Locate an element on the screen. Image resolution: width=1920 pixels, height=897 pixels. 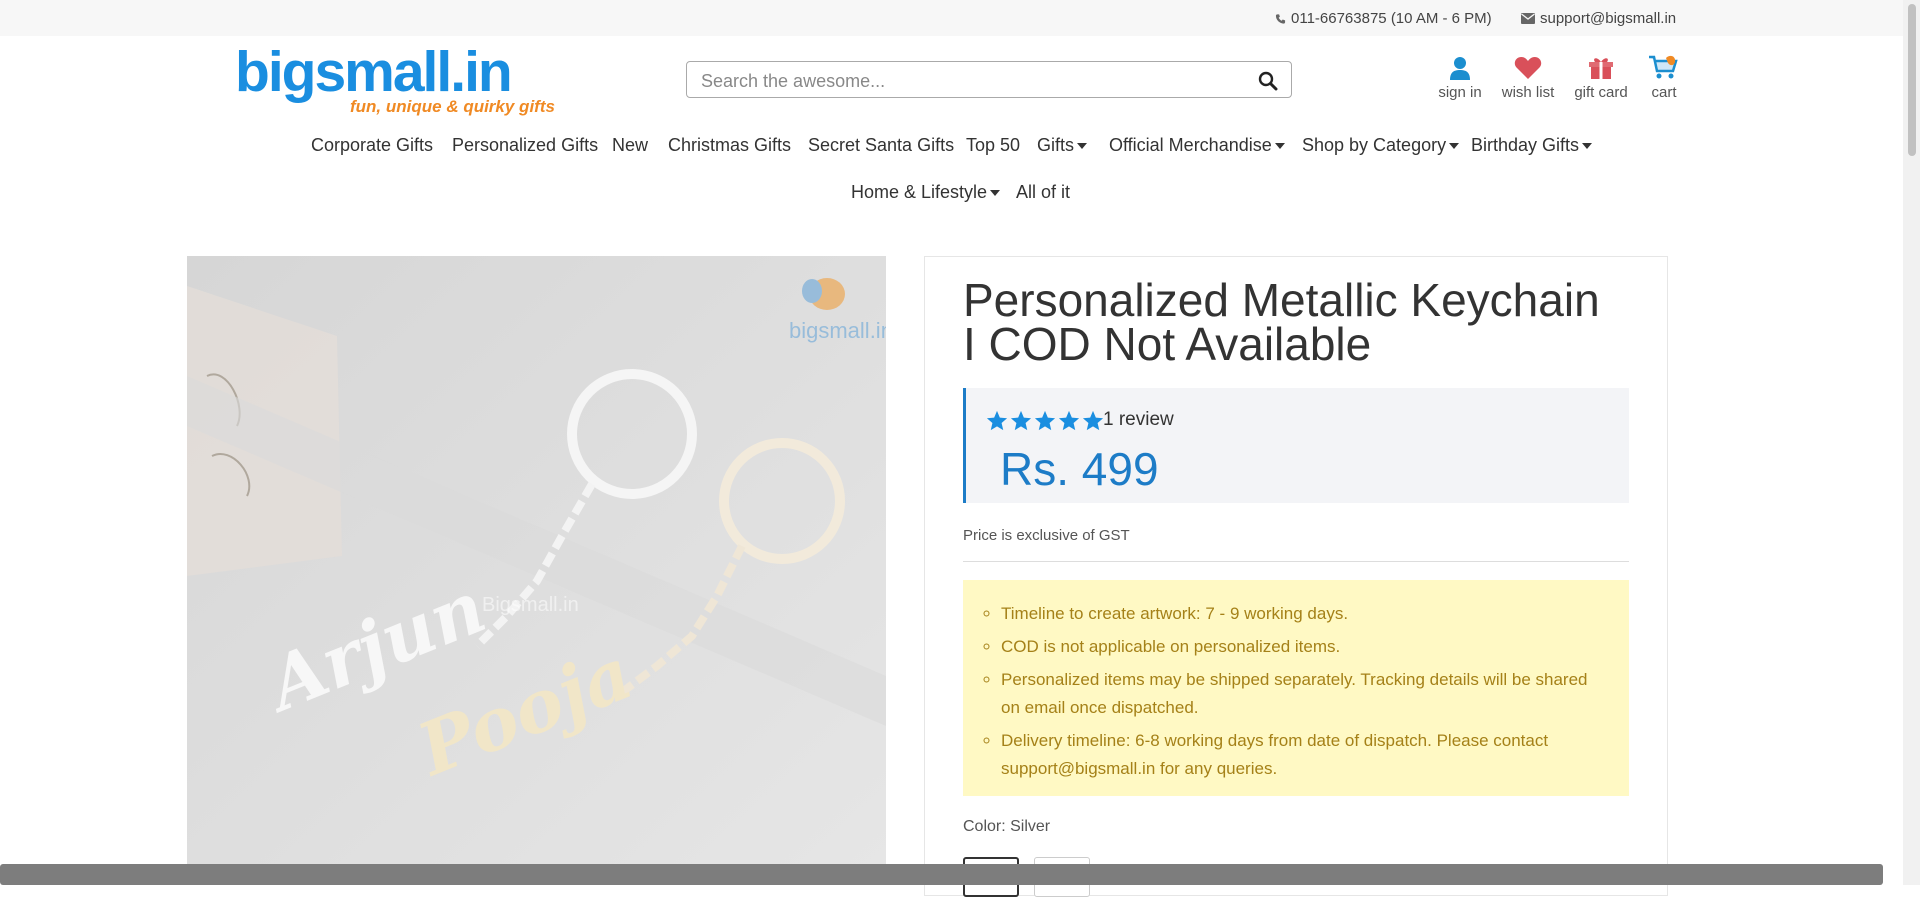
gst-note: Price is exclusive of GST is located at coordinates (1046, 535).